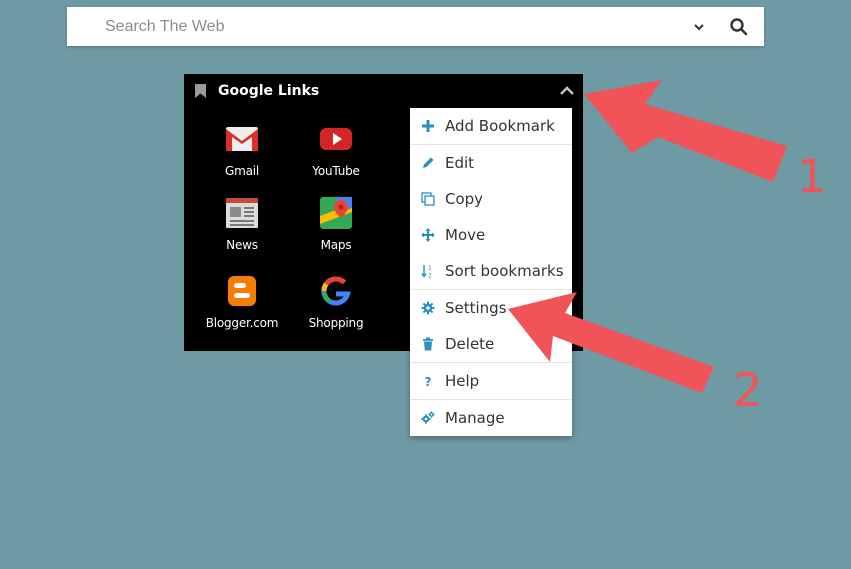 The image size is (851, 569). I want to click on search-bar, so click(415, 26).